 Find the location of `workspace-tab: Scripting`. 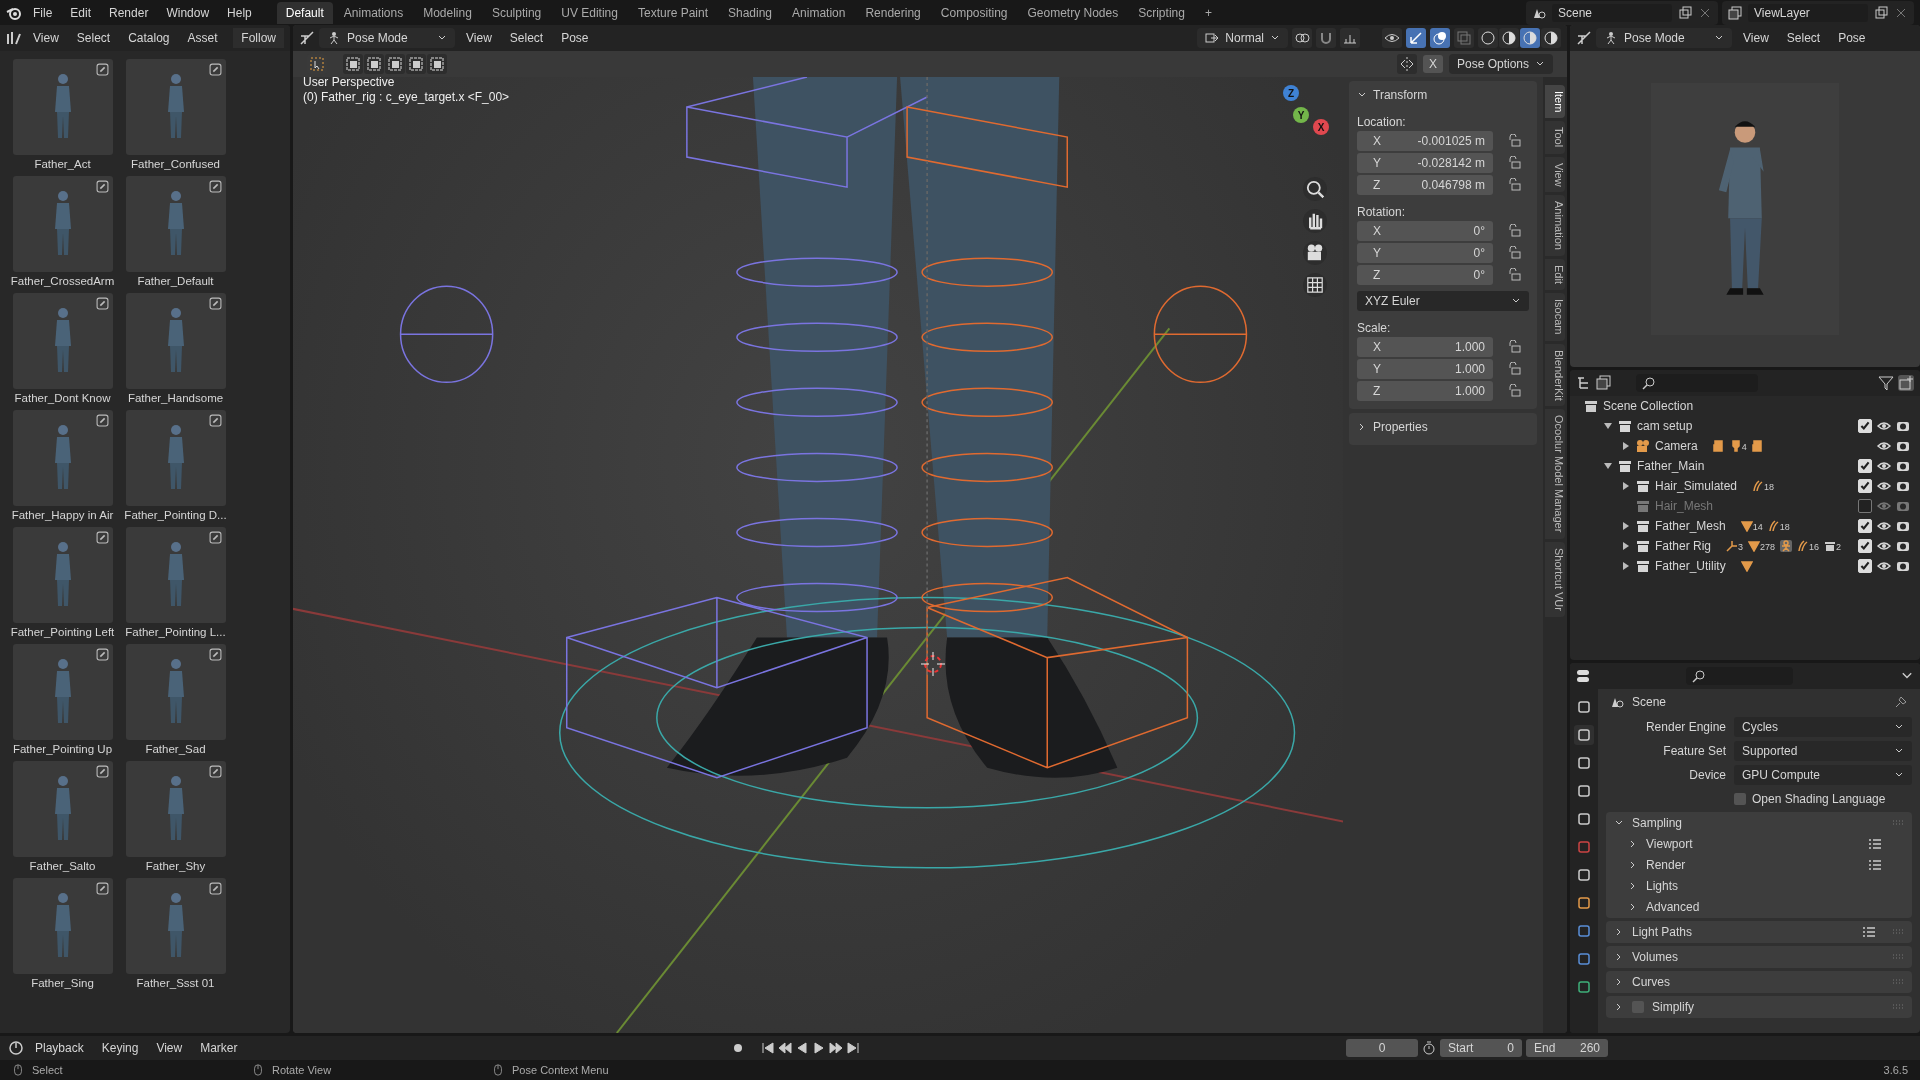

workspace-tab: Scripting is located at coordinates (1161, 12).